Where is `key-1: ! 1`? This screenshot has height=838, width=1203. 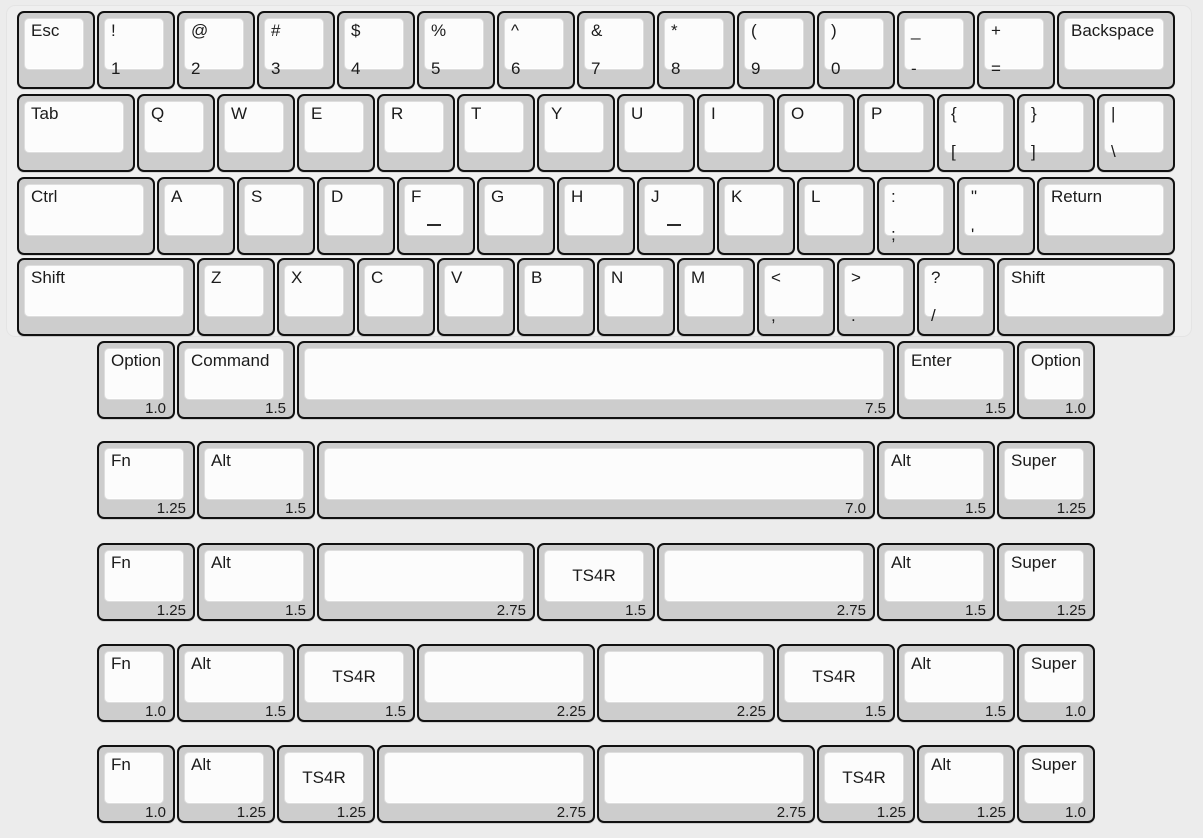
key-1: ! 1 is located at coordinates (136, 50).